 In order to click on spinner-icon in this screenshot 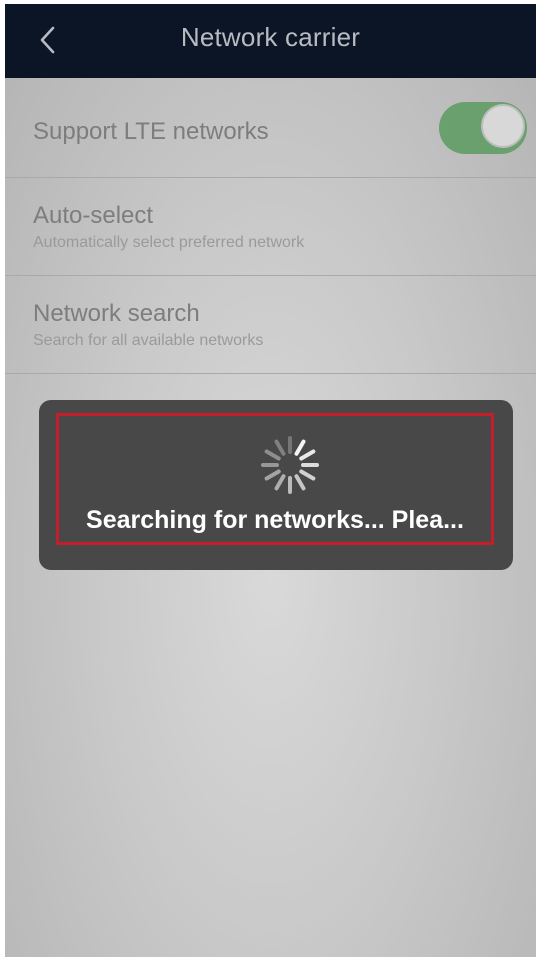, I will do `click(290, 465)`.